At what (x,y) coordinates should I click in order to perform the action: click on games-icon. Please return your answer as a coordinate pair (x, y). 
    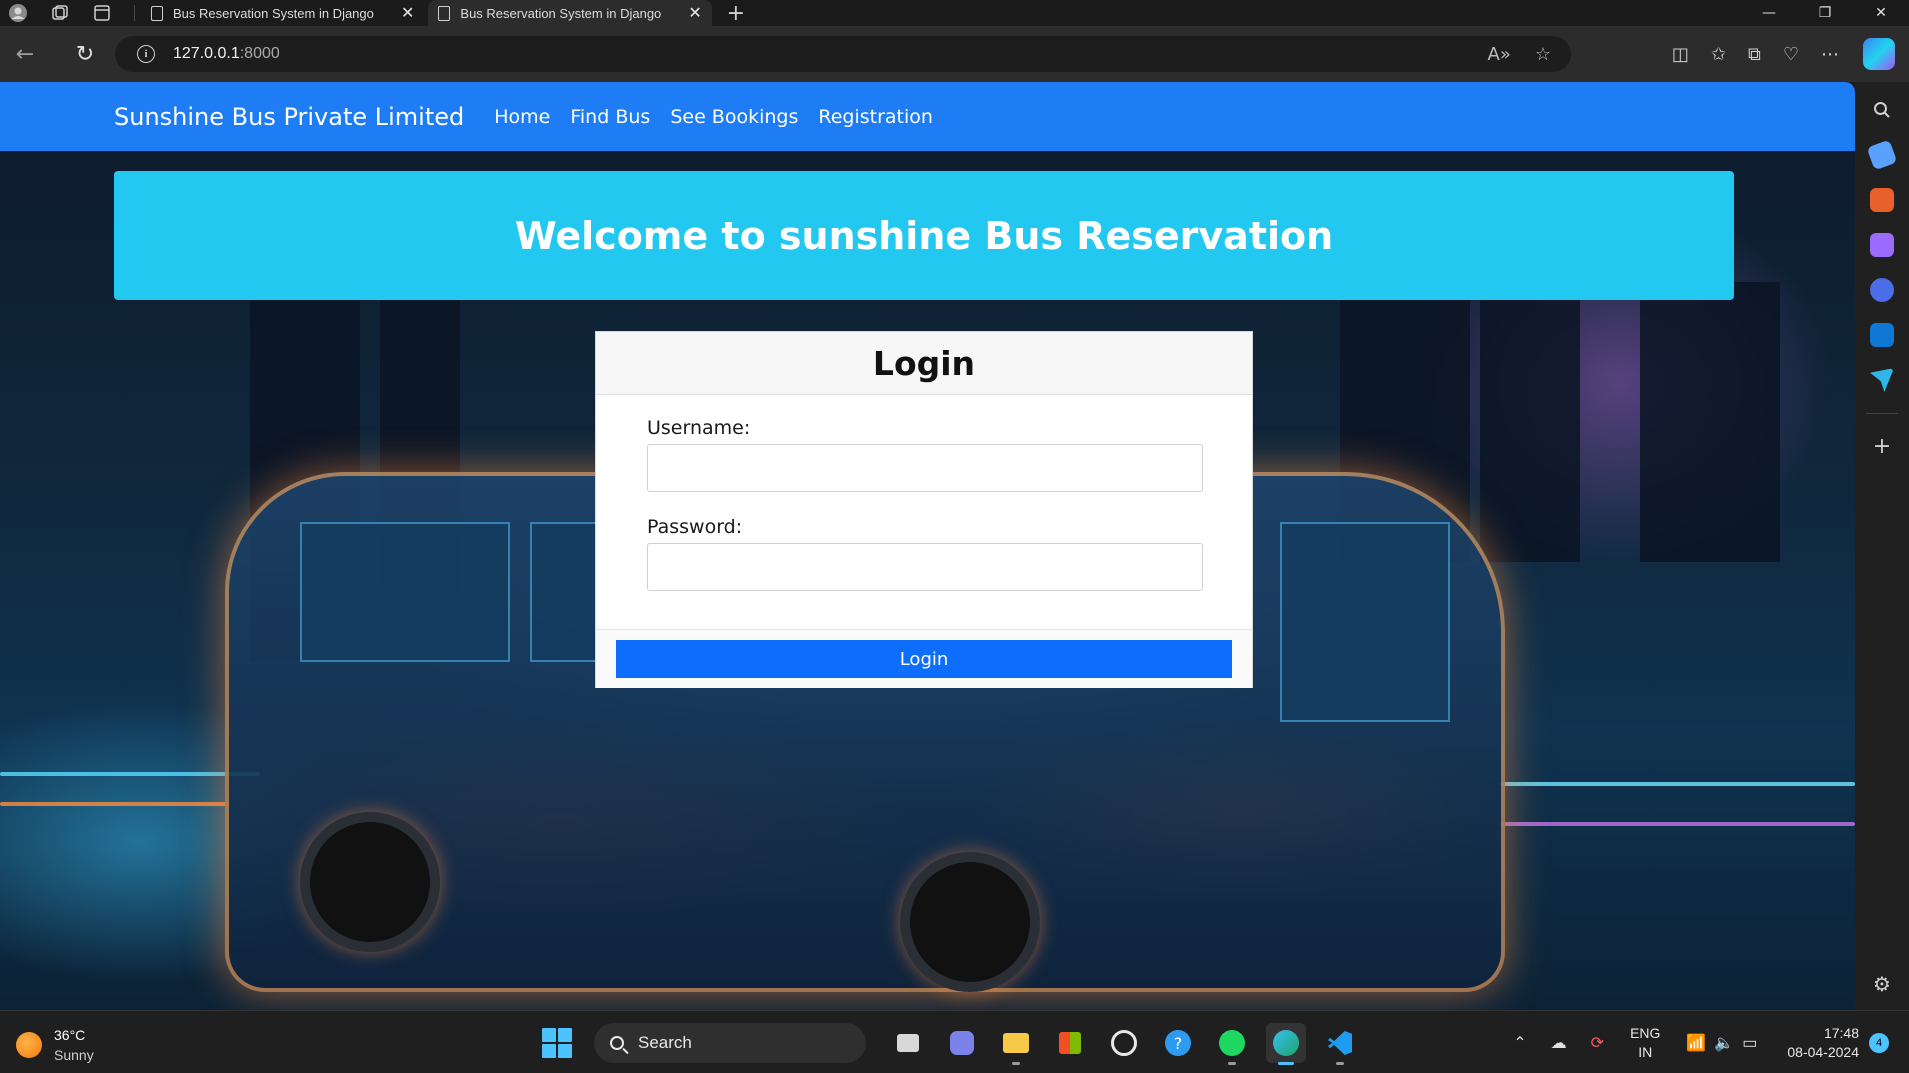
    Looking at the image, I should click on (1882, 245).